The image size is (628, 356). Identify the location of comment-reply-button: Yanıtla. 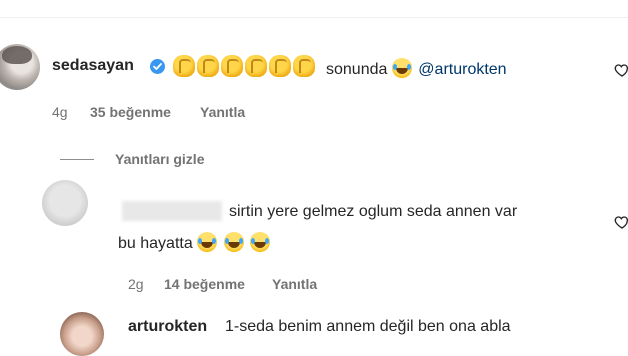
(222, 112).